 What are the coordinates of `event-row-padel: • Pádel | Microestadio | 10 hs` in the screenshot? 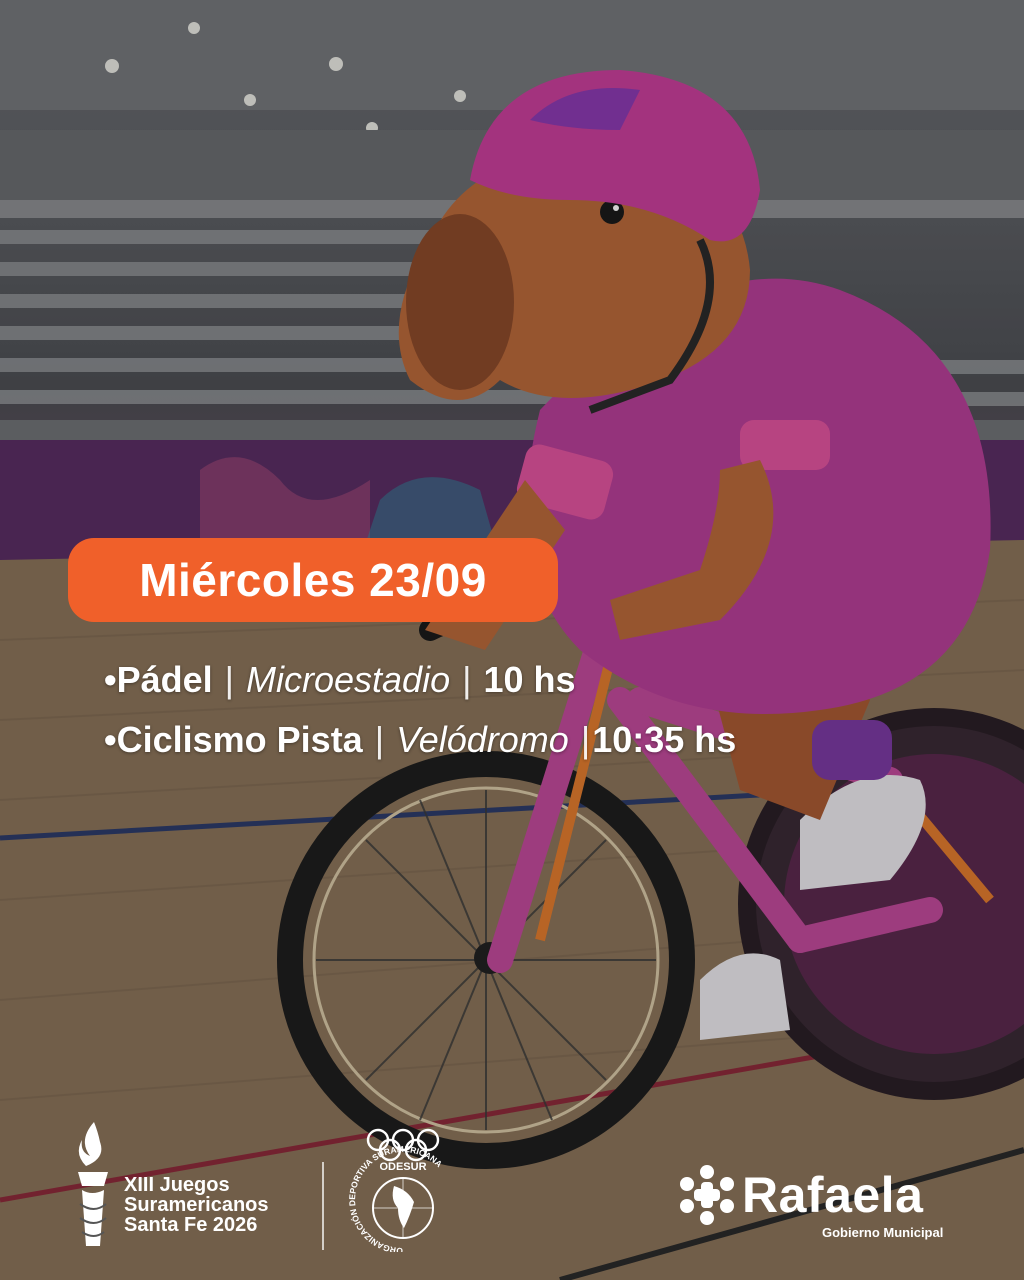 It's located at (420, 680).